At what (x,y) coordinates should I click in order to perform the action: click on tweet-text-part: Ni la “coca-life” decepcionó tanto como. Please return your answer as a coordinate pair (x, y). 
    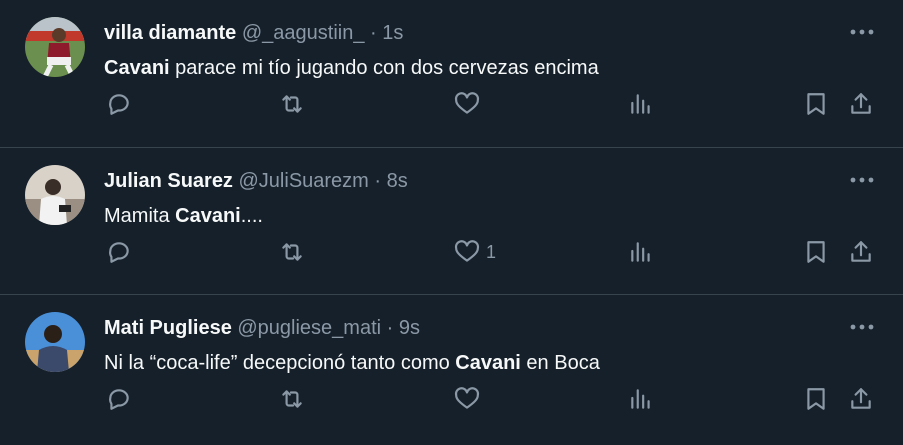
    Looking at the image, I should click on (280, 363).